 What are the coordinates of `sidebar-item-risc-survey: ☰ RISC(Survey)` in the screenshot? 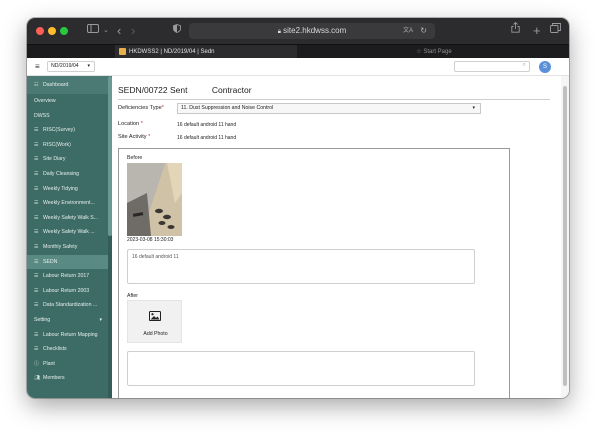 It's located at (69, 130).